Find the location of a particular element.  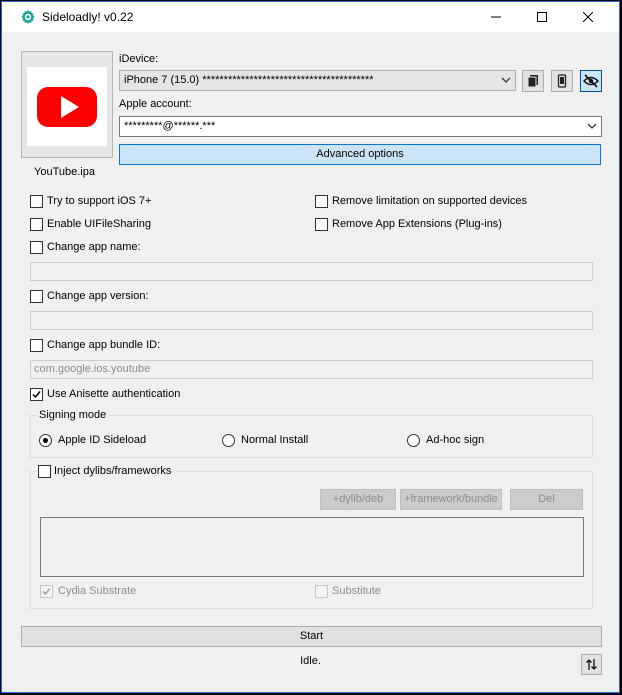

advanced-options-button: Advanced options is located at coordinates (360, 154).